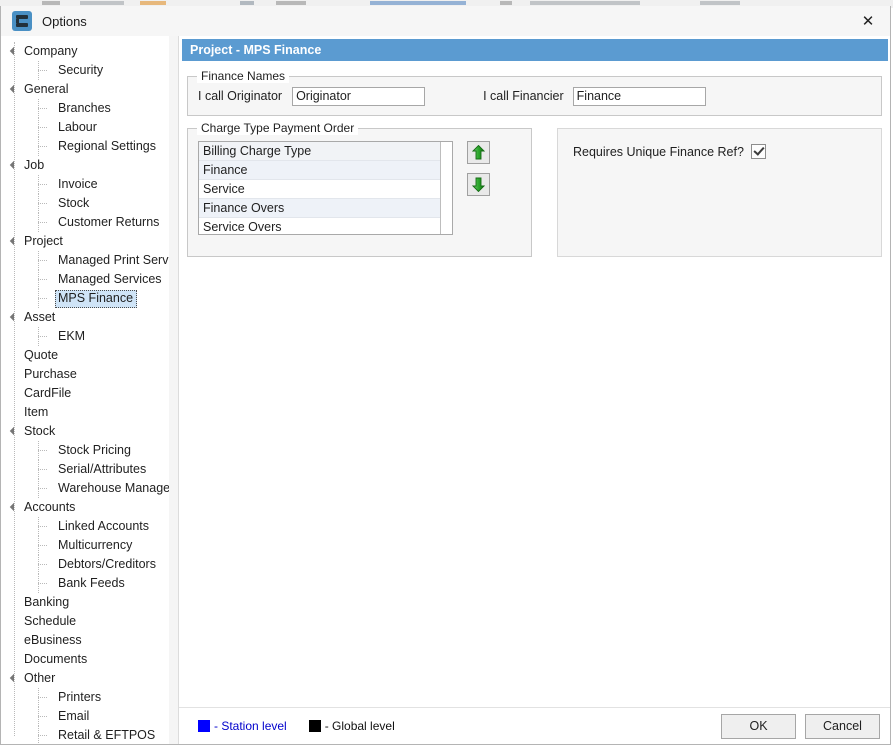 The width and height of the screenshot is (893, 747). What do you see at coordinates (40, 677) in the screenshot?
I see `sidebar-item-label: Other` at bounding box center [40, 677].